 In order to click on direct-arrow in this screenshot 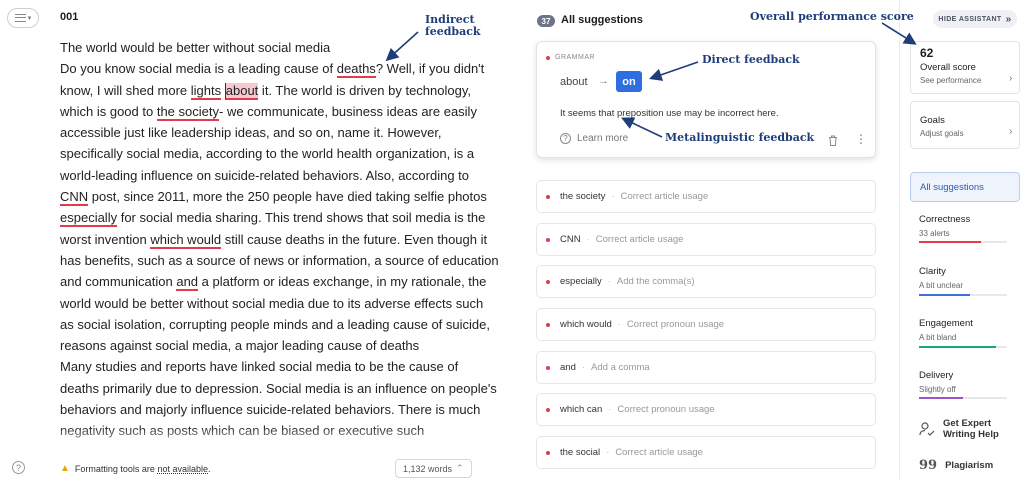, I will do `click(673, 71)`.